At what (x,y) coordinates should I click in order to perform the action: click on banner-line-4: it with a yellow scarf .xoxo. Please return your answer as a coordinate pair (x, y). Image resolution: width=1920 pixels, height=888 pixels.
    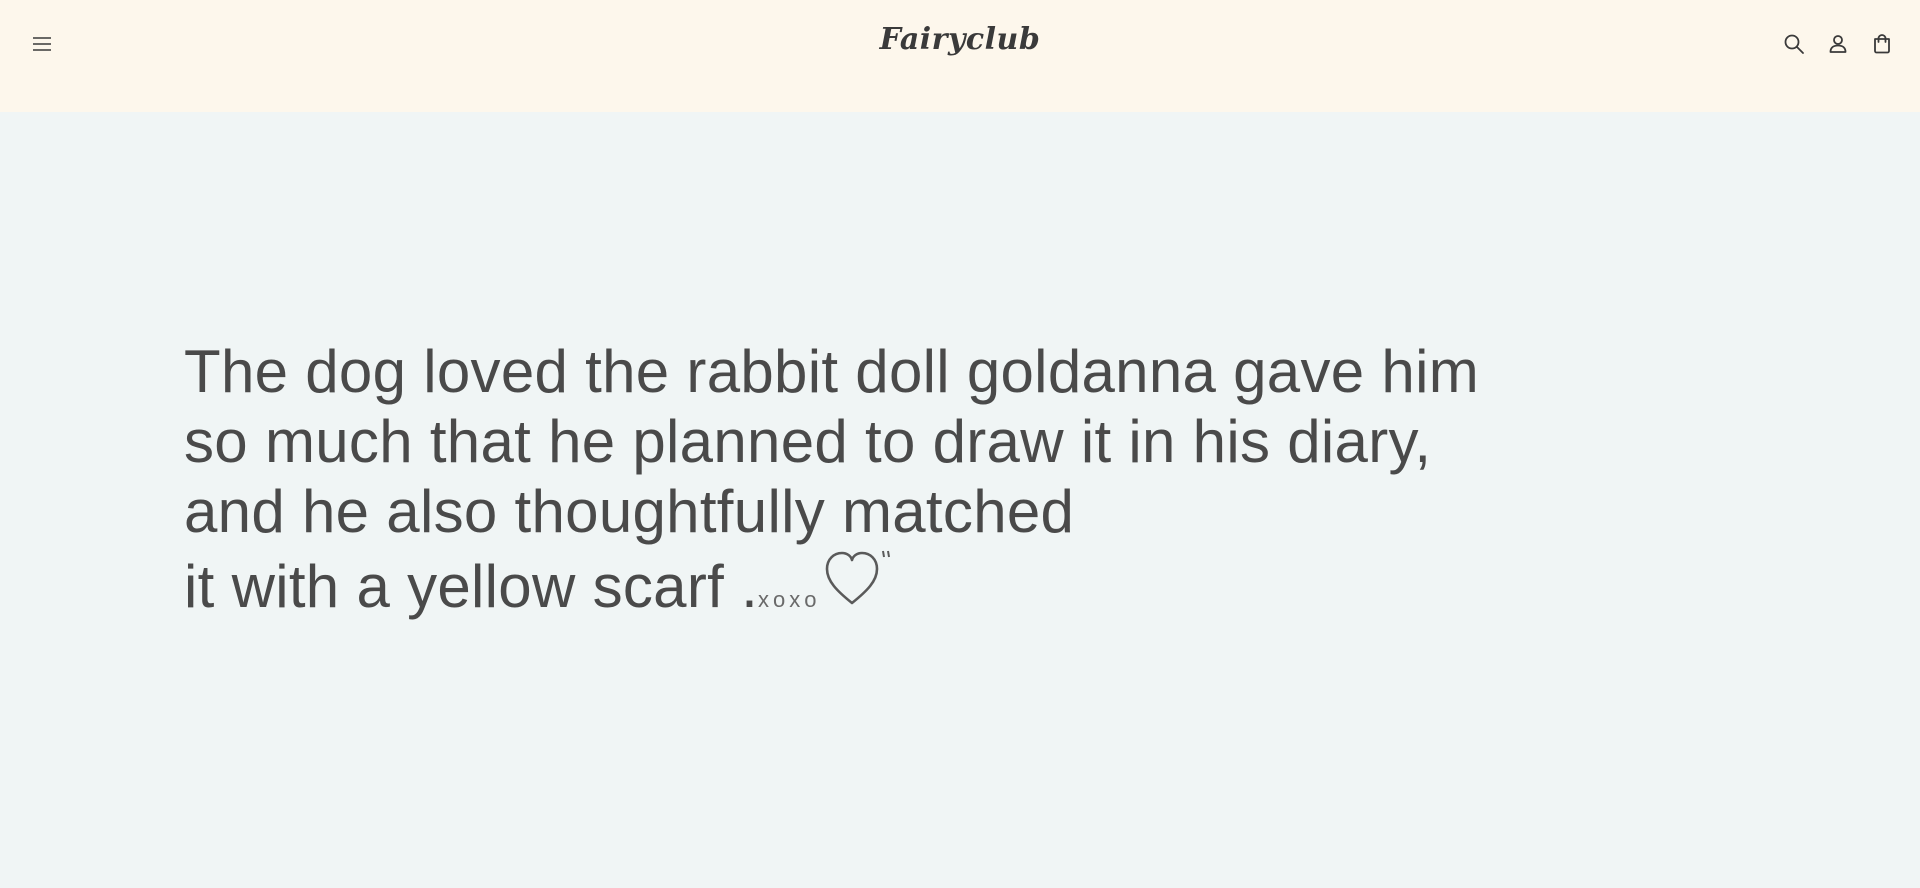
    Looking at the image, I should click on (831, 591).